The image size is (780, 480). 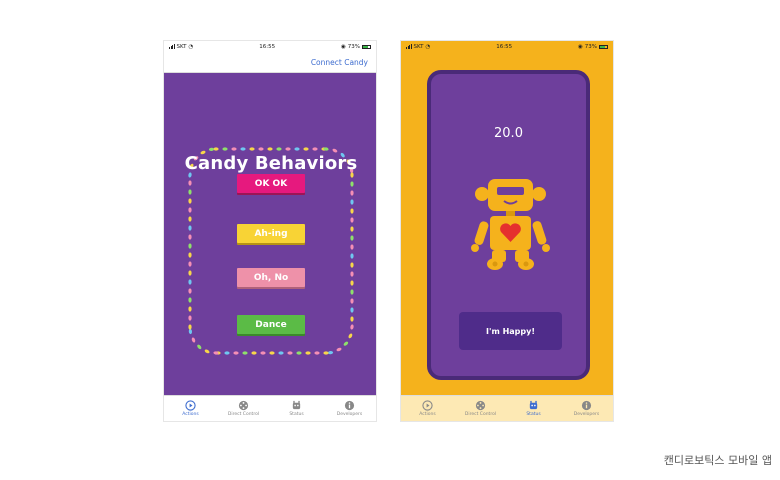 I want to click on dance-button: Dance, so click(x=271, y=324).